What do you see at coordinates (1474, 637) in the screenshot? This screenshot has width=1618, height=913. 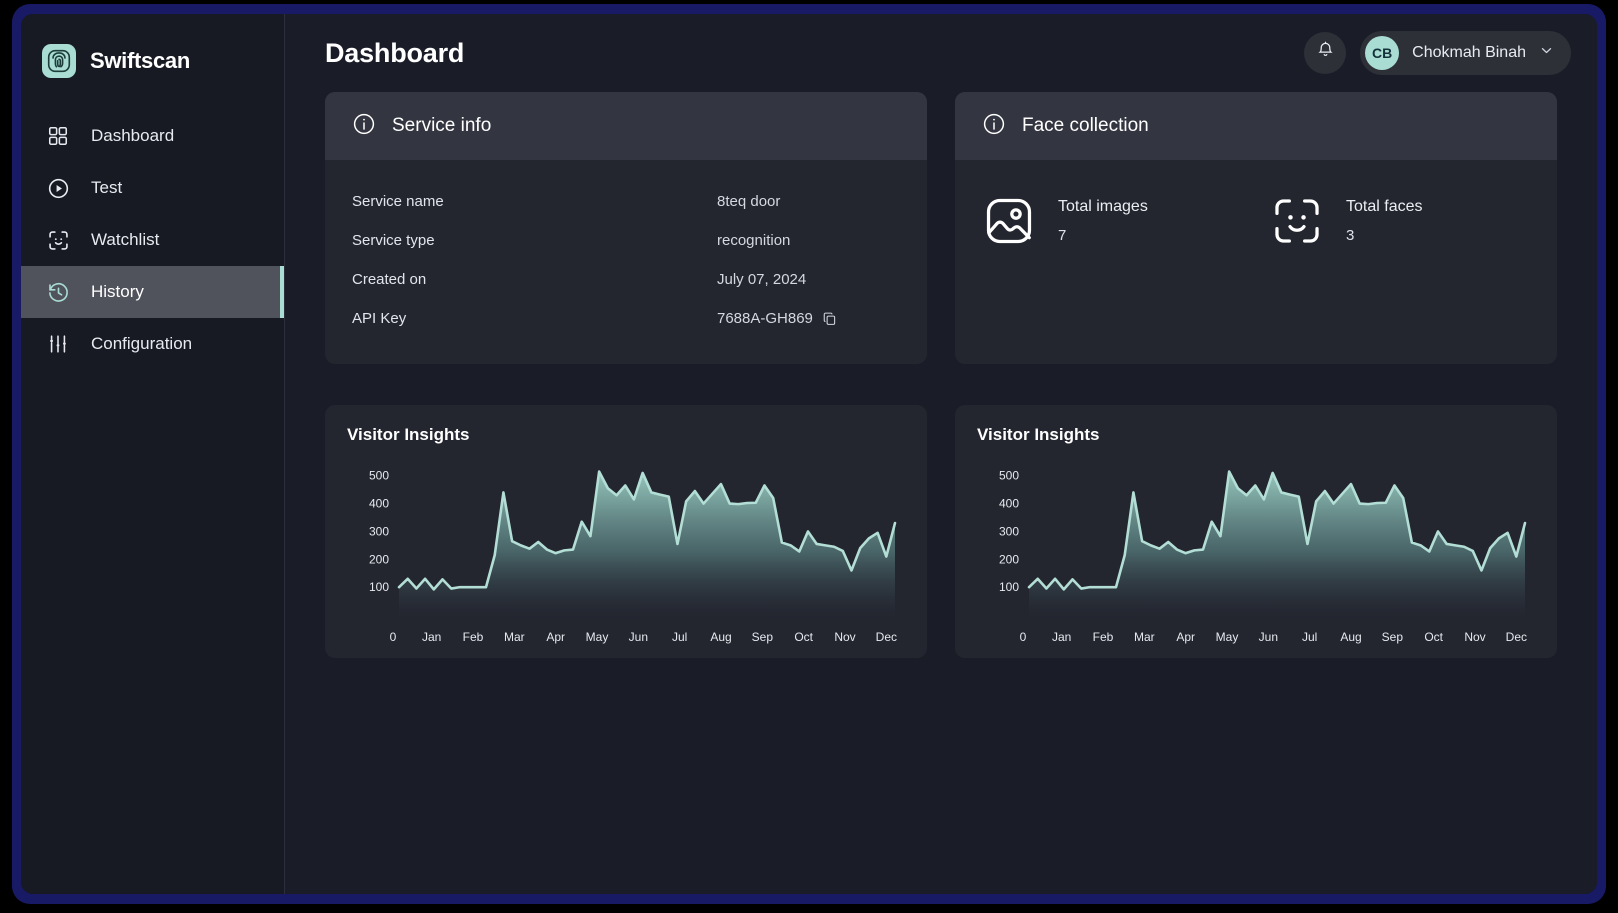 I see `svg-text: Nov` at bounding box center [1474, 637].